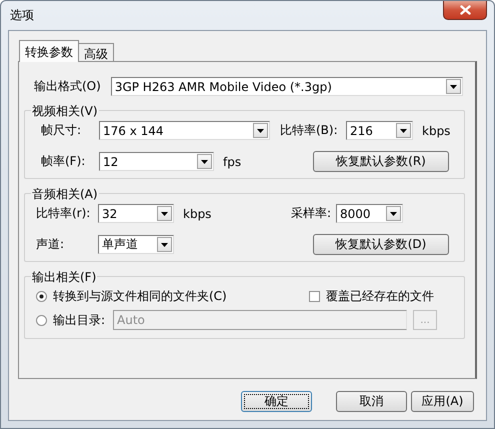 Image resolution: width=495 pixels, height=429 pixels. Describe the element at coordinates (79, 320) in the screenshot. I see `radio-label: 输出目录:` at that location.